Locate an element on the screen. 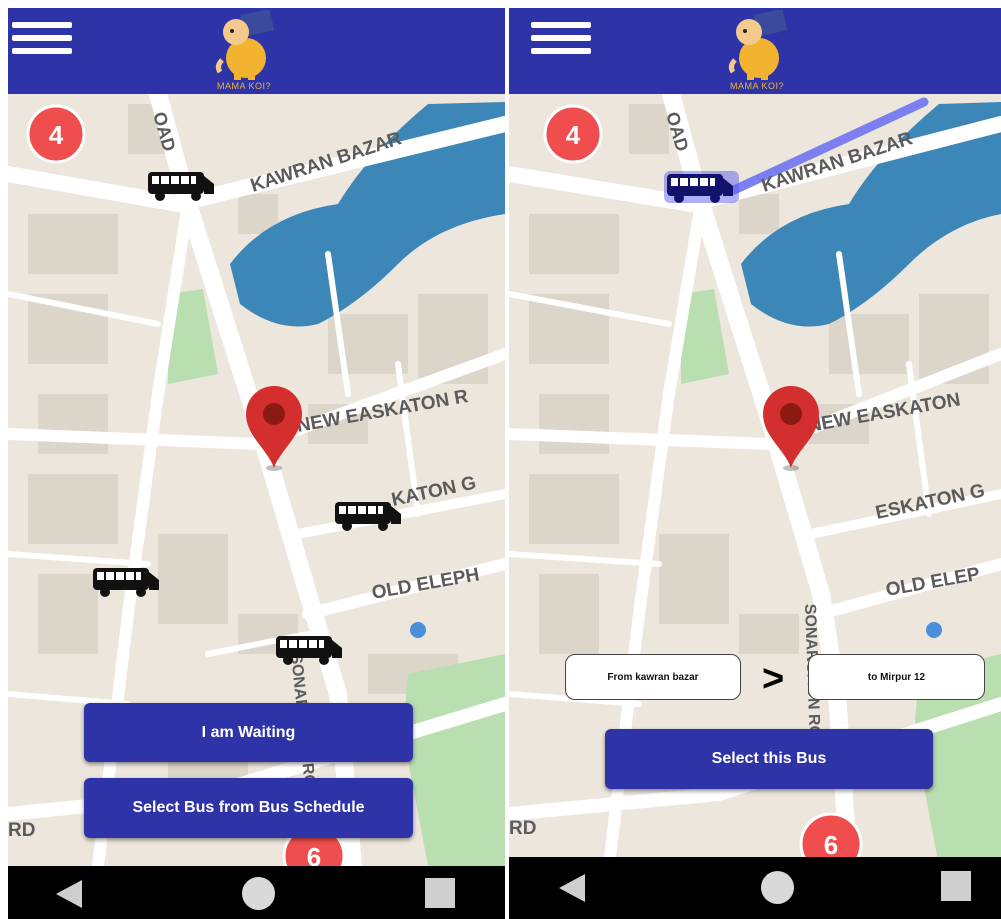  select-bus-schedule-button: Select Bus from Bus Schedule is located at coordinates (248, 808).